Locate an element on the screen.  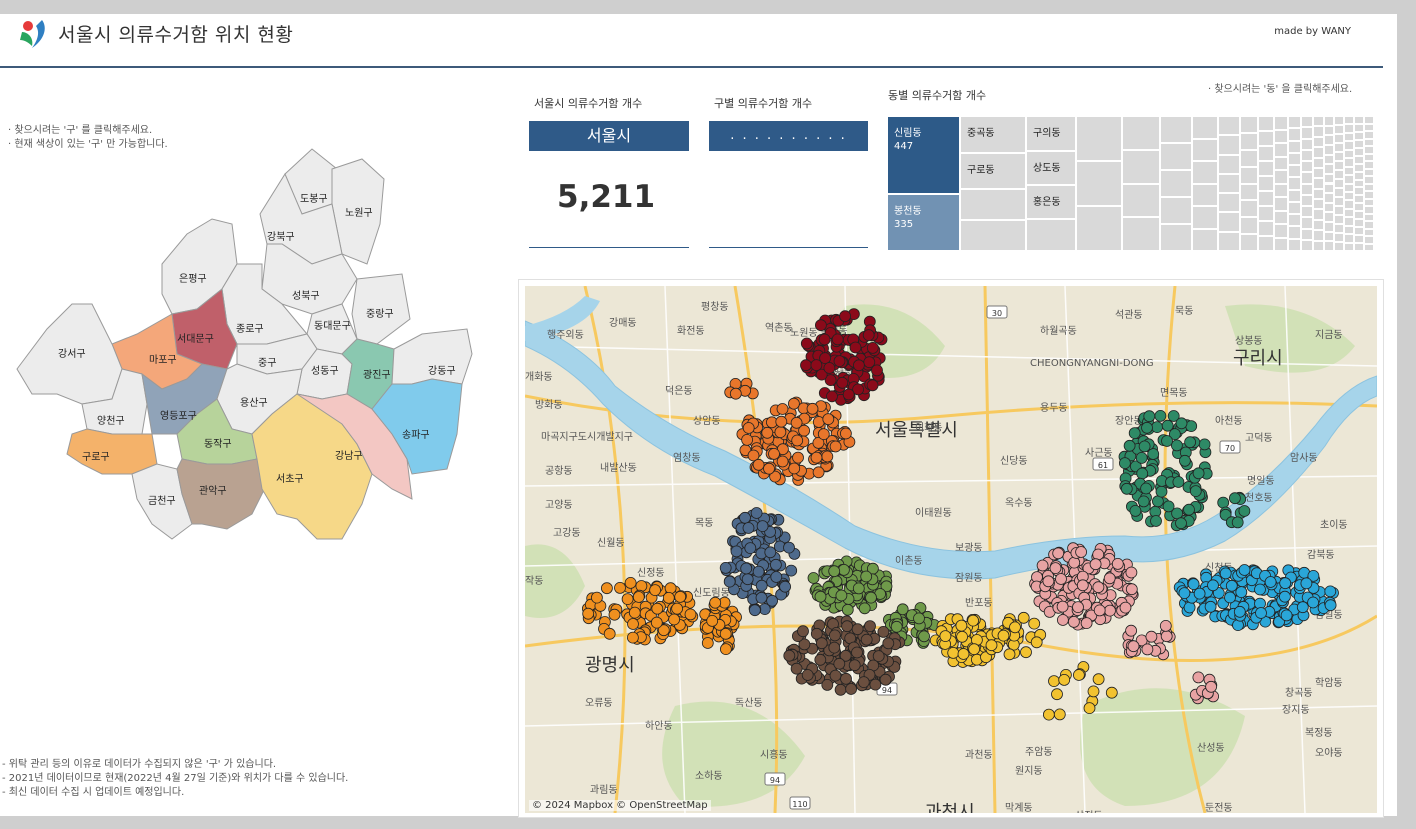
treemap-cell: 구로동 is located at coordinates (993, 171).